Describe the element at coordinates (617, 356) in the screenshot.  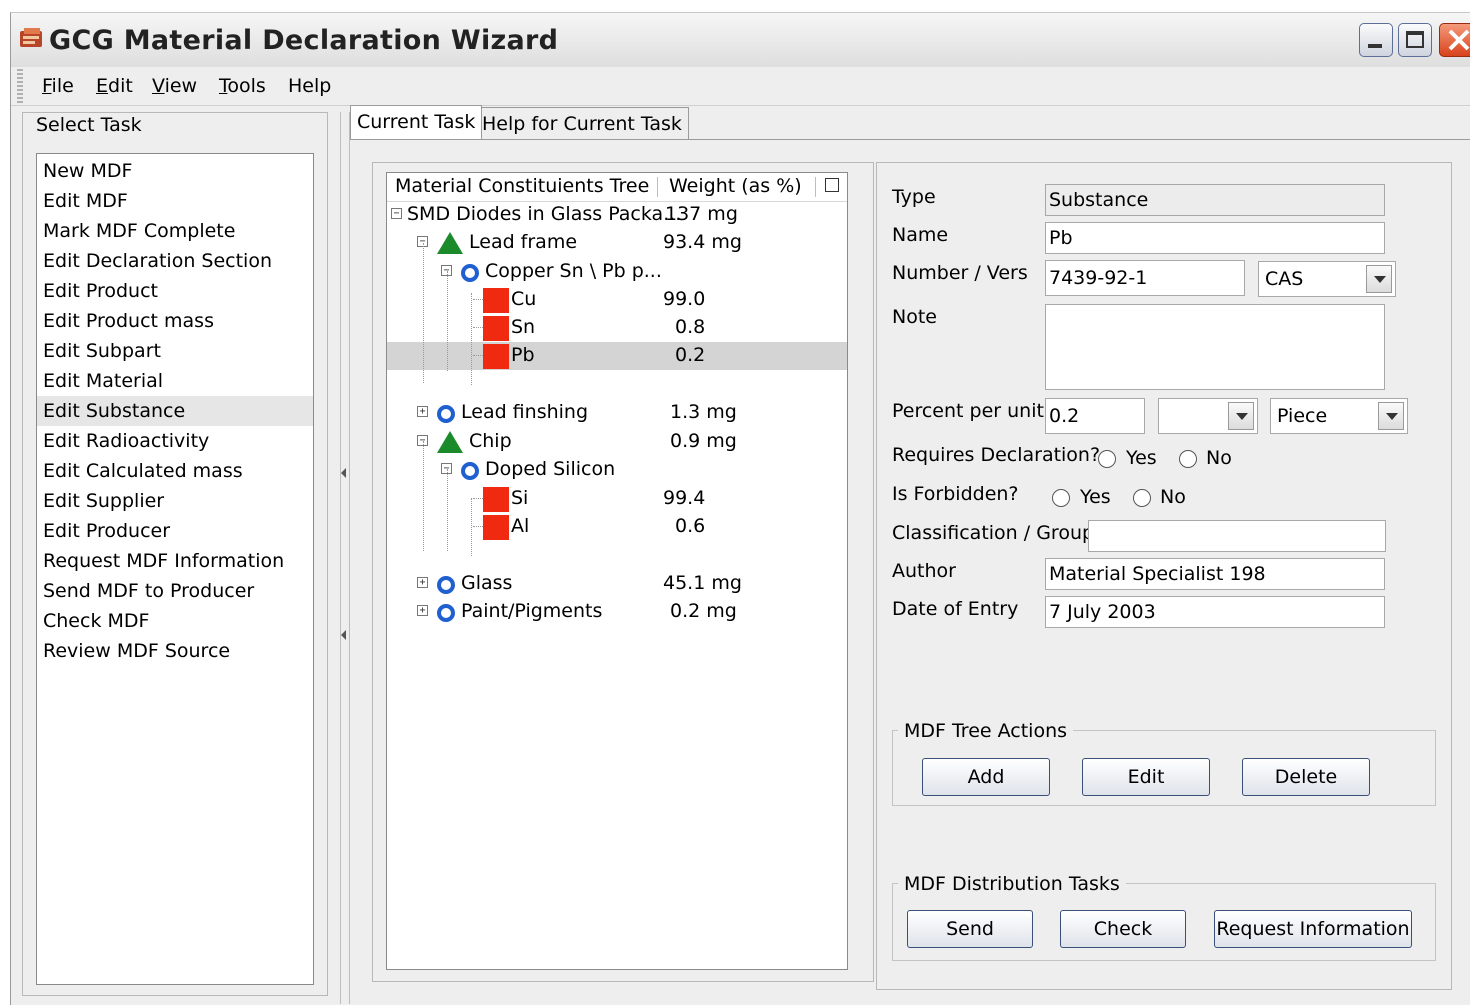
I see `tree-row: Pb 0.2` at that location.